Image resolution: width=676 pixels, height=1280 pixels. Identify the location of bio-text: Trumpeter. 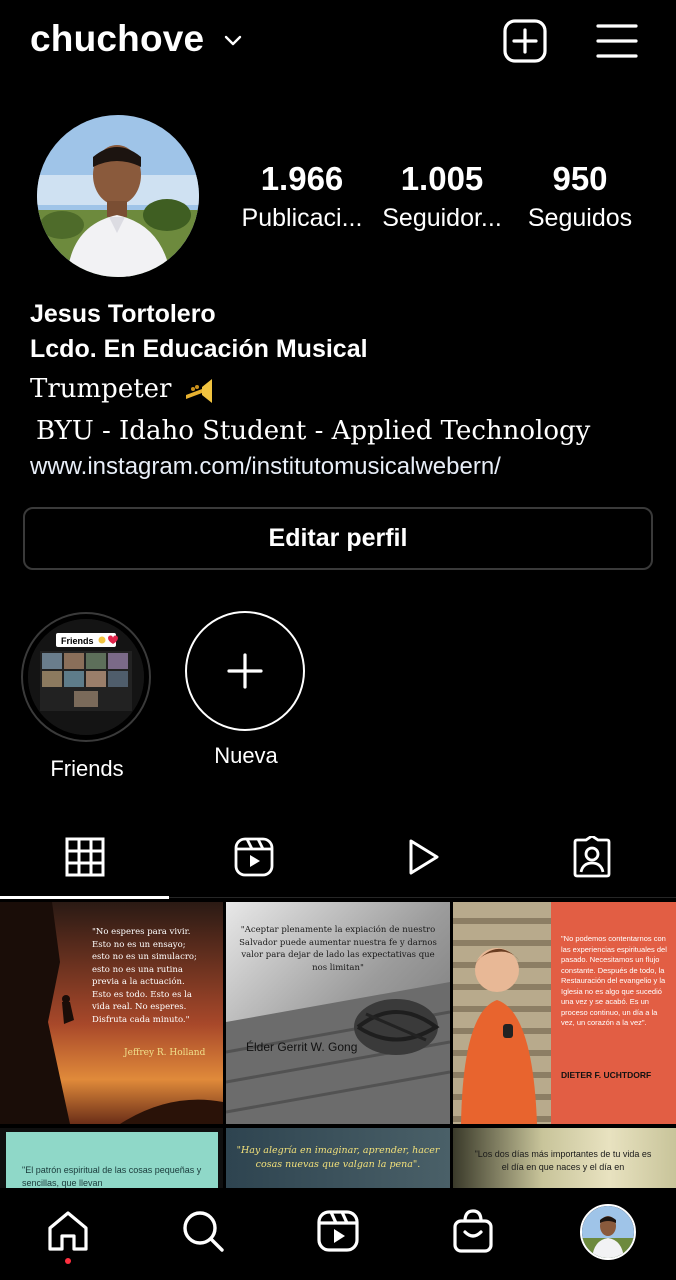
(101, 389).